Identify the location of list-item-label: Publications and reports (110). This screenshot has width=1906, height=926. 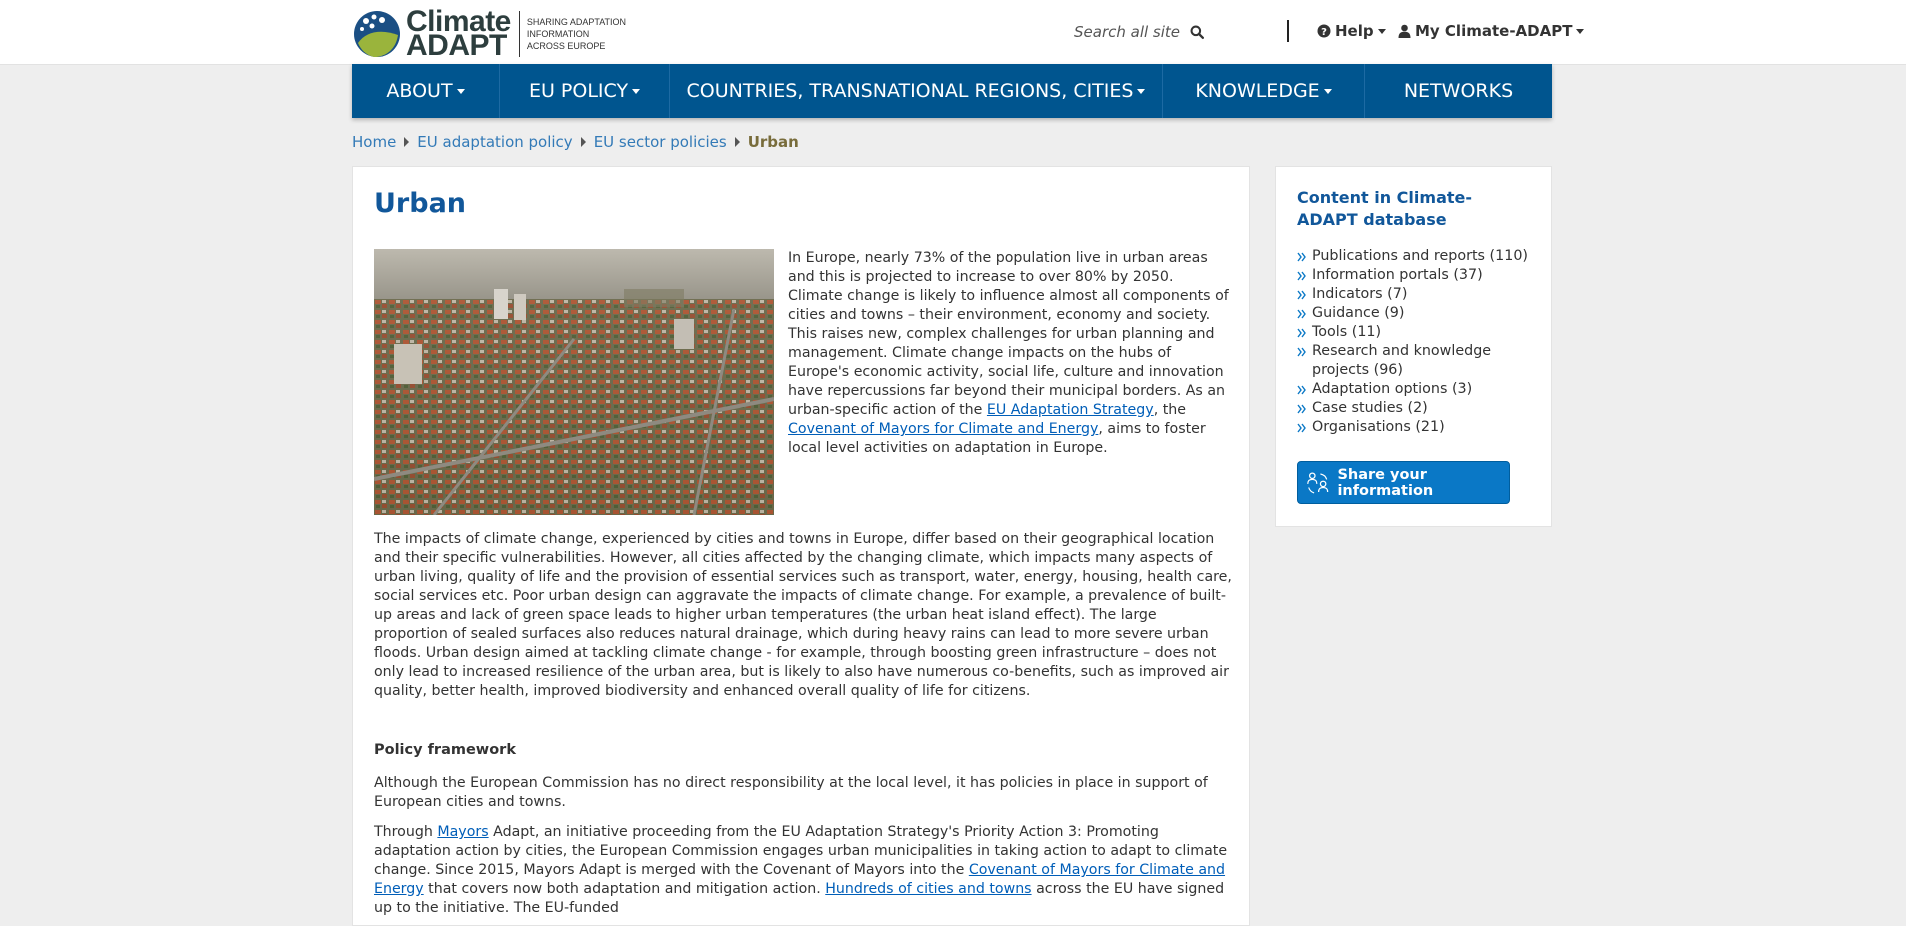
(1420, 256).